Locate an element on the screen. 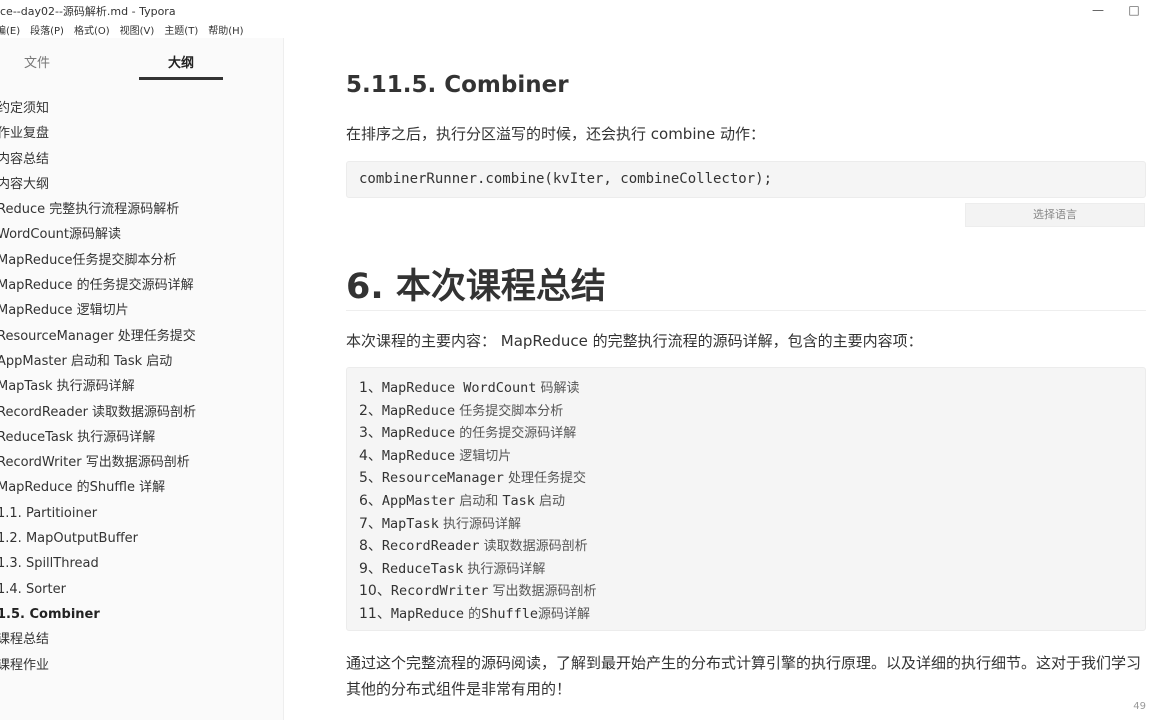 This screenshot has height=720, width=1152. tab-files: 文件 is located at coordinates (37, 61).